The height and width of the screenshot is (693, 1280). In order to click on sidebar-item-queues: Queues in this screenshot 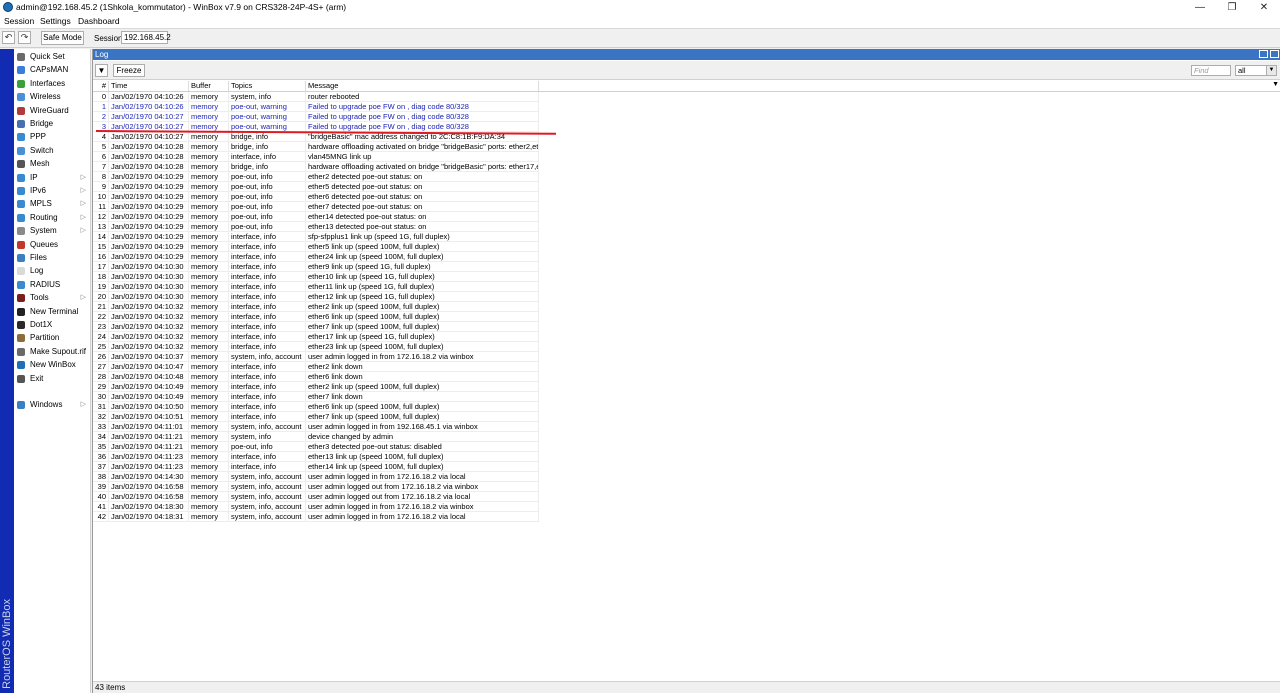, I will do `click(52, 245)`.